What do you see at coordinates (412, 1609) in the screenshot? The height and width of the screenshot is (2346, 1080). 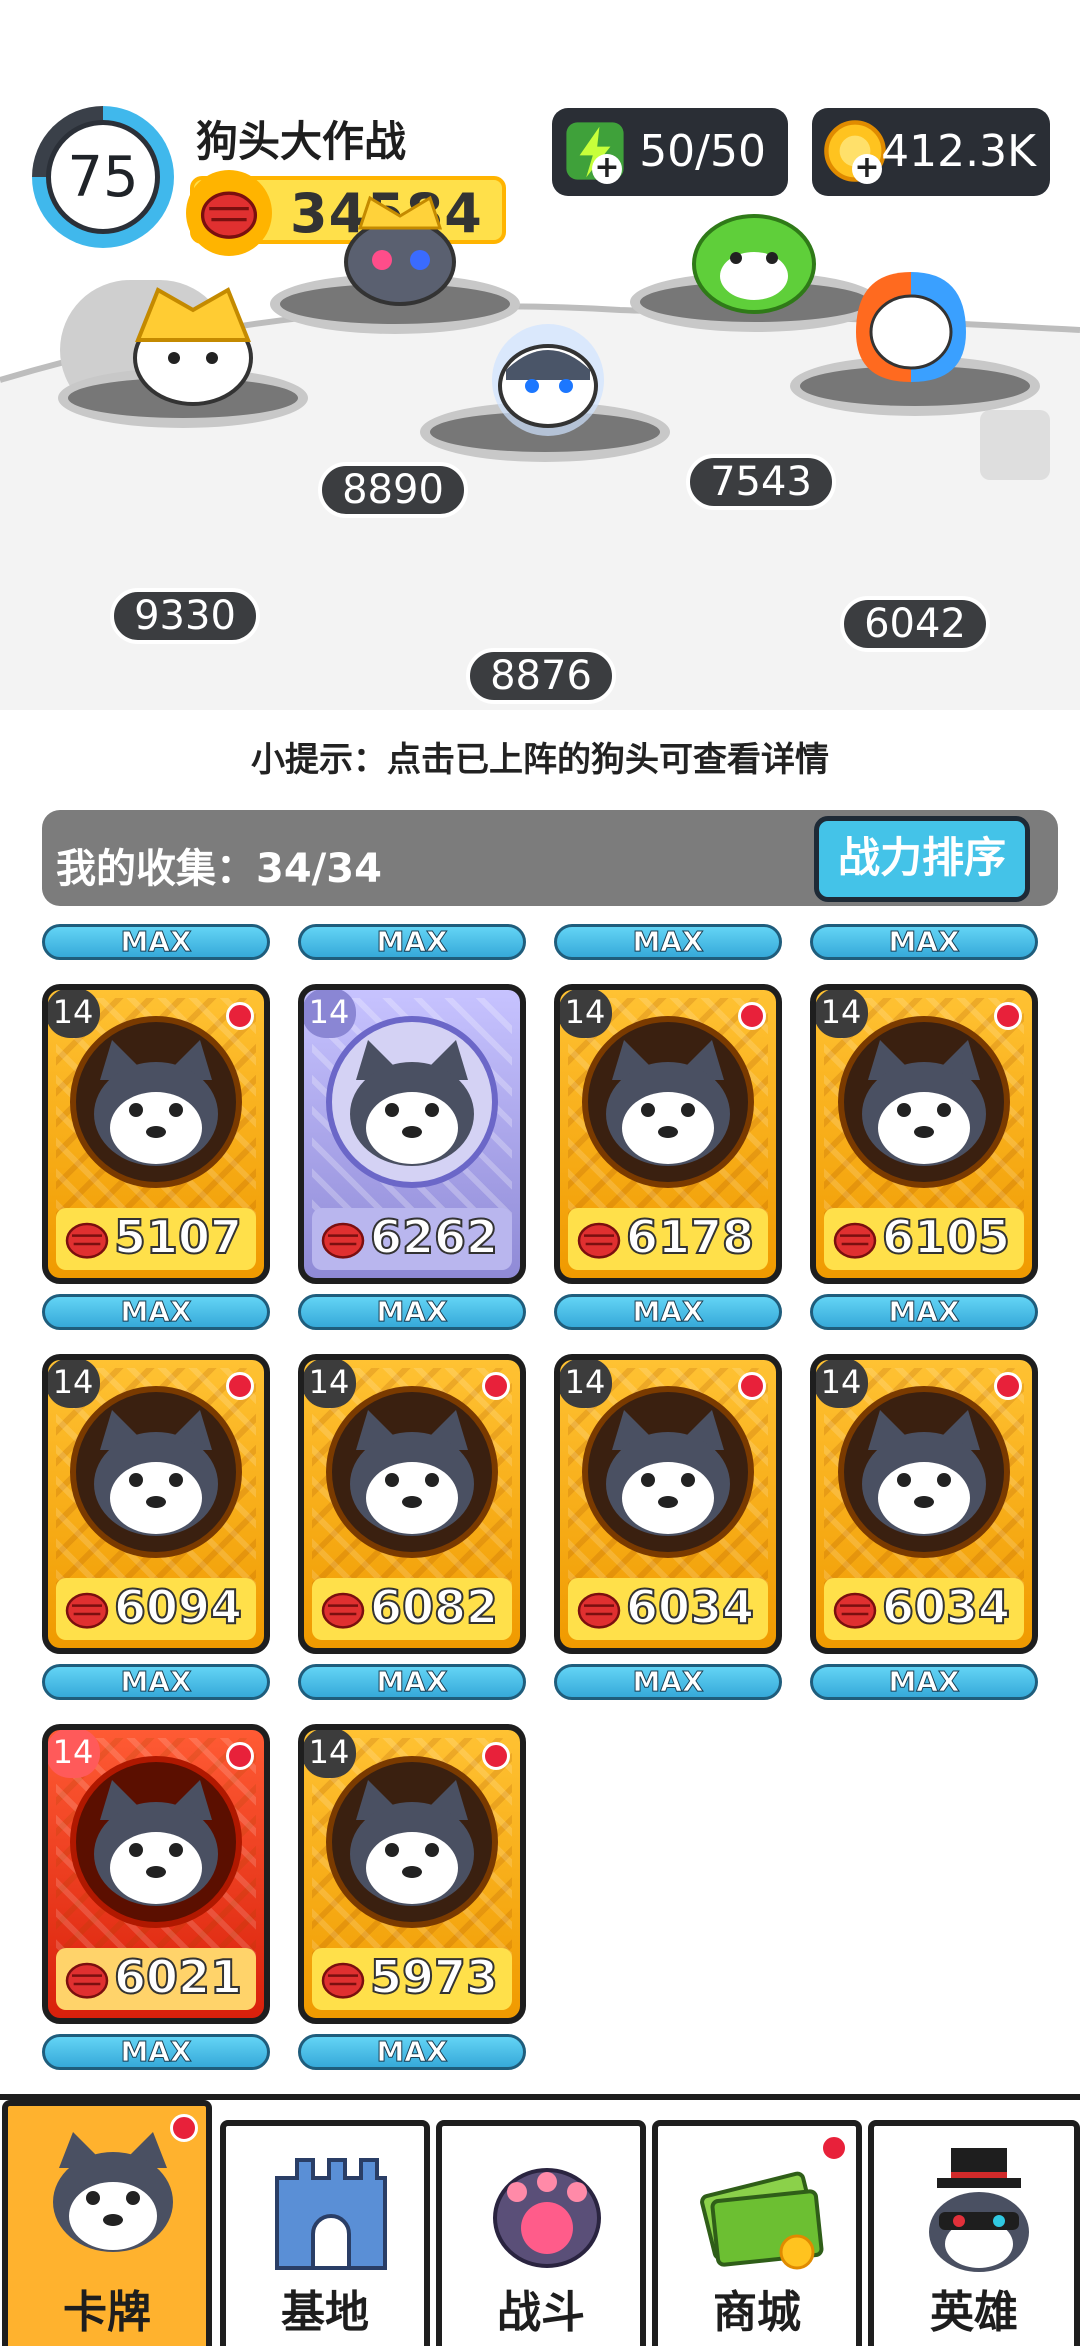 I see `card-power-box: 6082` at bounding box center [412, 1609].